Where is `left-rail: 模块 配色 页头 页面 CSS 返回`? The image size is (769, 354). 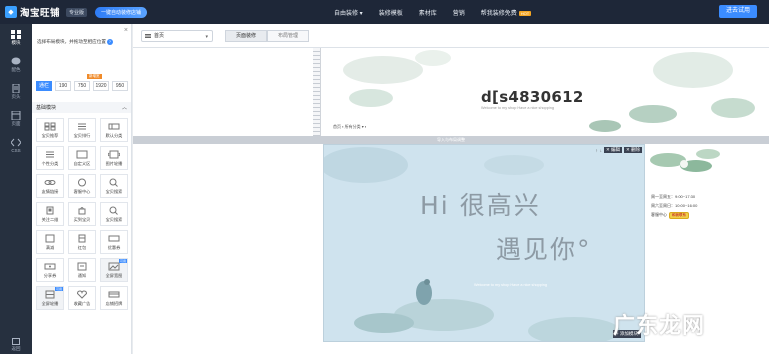
left-rail: 模块 配色 页头 页面 CSS 返回 is located at coordinates (16, 189).